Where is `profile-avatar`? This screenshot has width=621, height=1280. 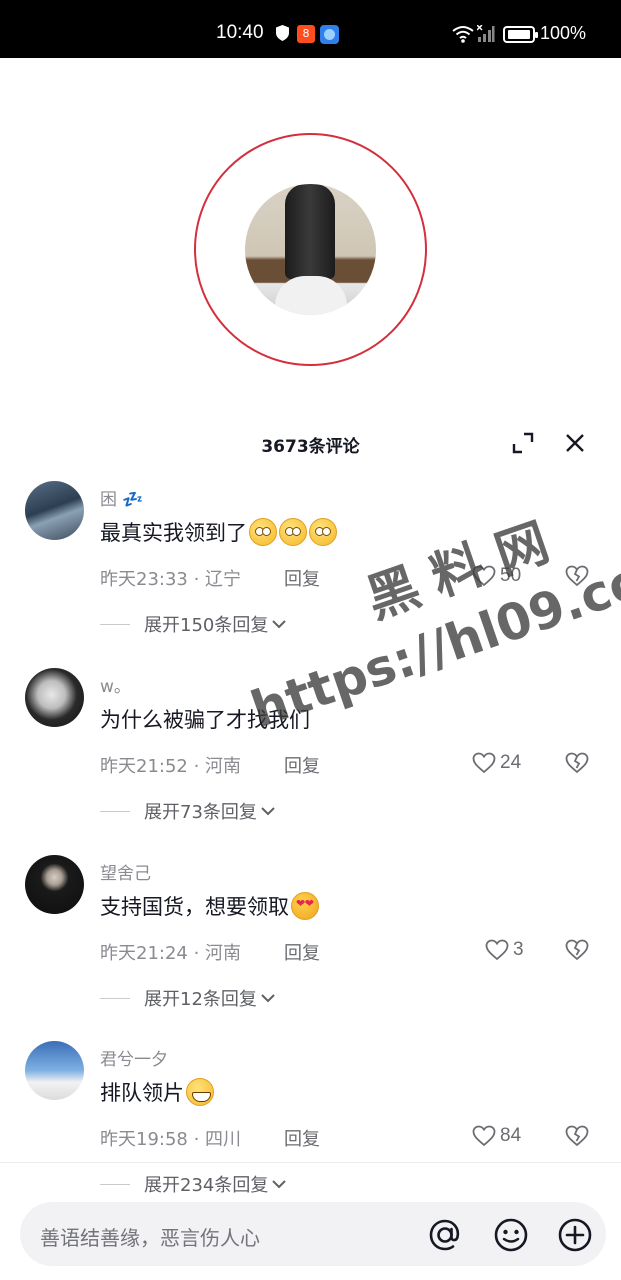
profile-avatar is located at coordinates (310, 249).